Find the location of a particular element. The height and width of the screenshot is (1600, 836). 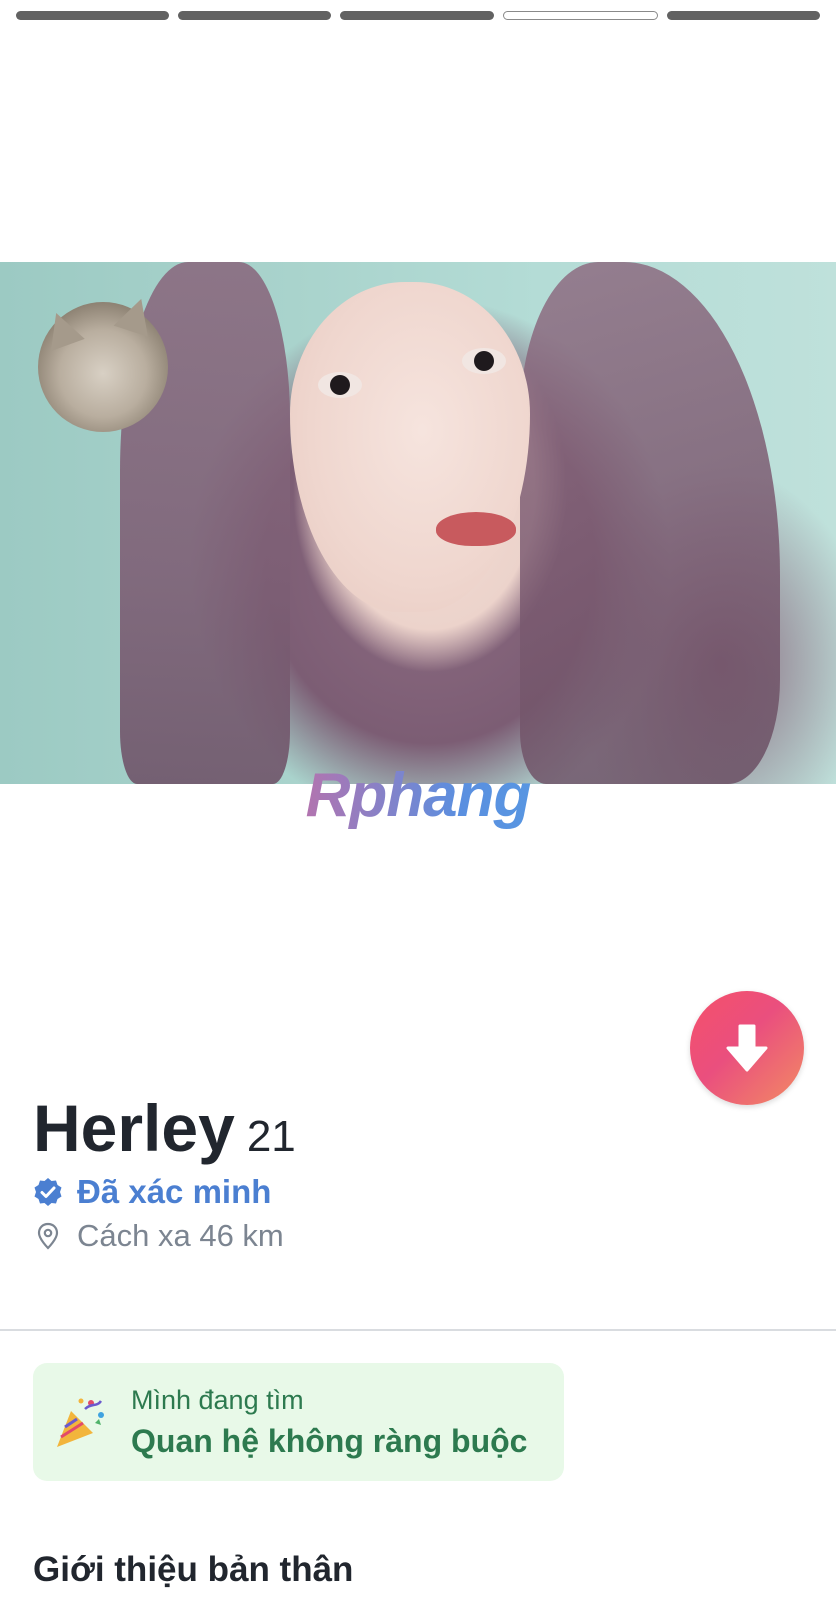

party-popper-icon is located at coordinates (80, 1422).